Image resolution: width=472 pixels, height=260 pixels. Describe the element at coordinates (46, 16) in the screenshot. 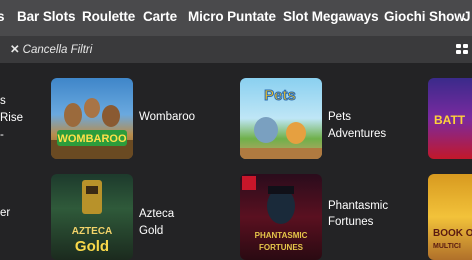

I see `tab-bar-slots: Bar Slots` at that location.